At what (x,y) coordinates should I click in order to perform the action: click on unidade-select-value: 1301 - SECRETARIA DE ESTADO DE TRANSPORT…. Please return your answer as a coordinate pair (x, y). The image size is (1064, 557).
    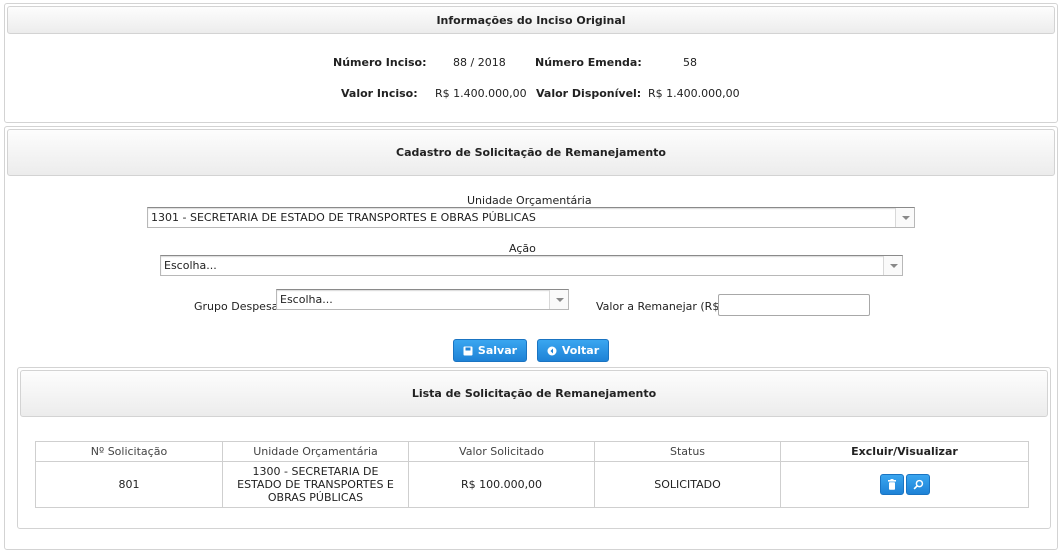
    Looking at the image, I should click on (343, 217).